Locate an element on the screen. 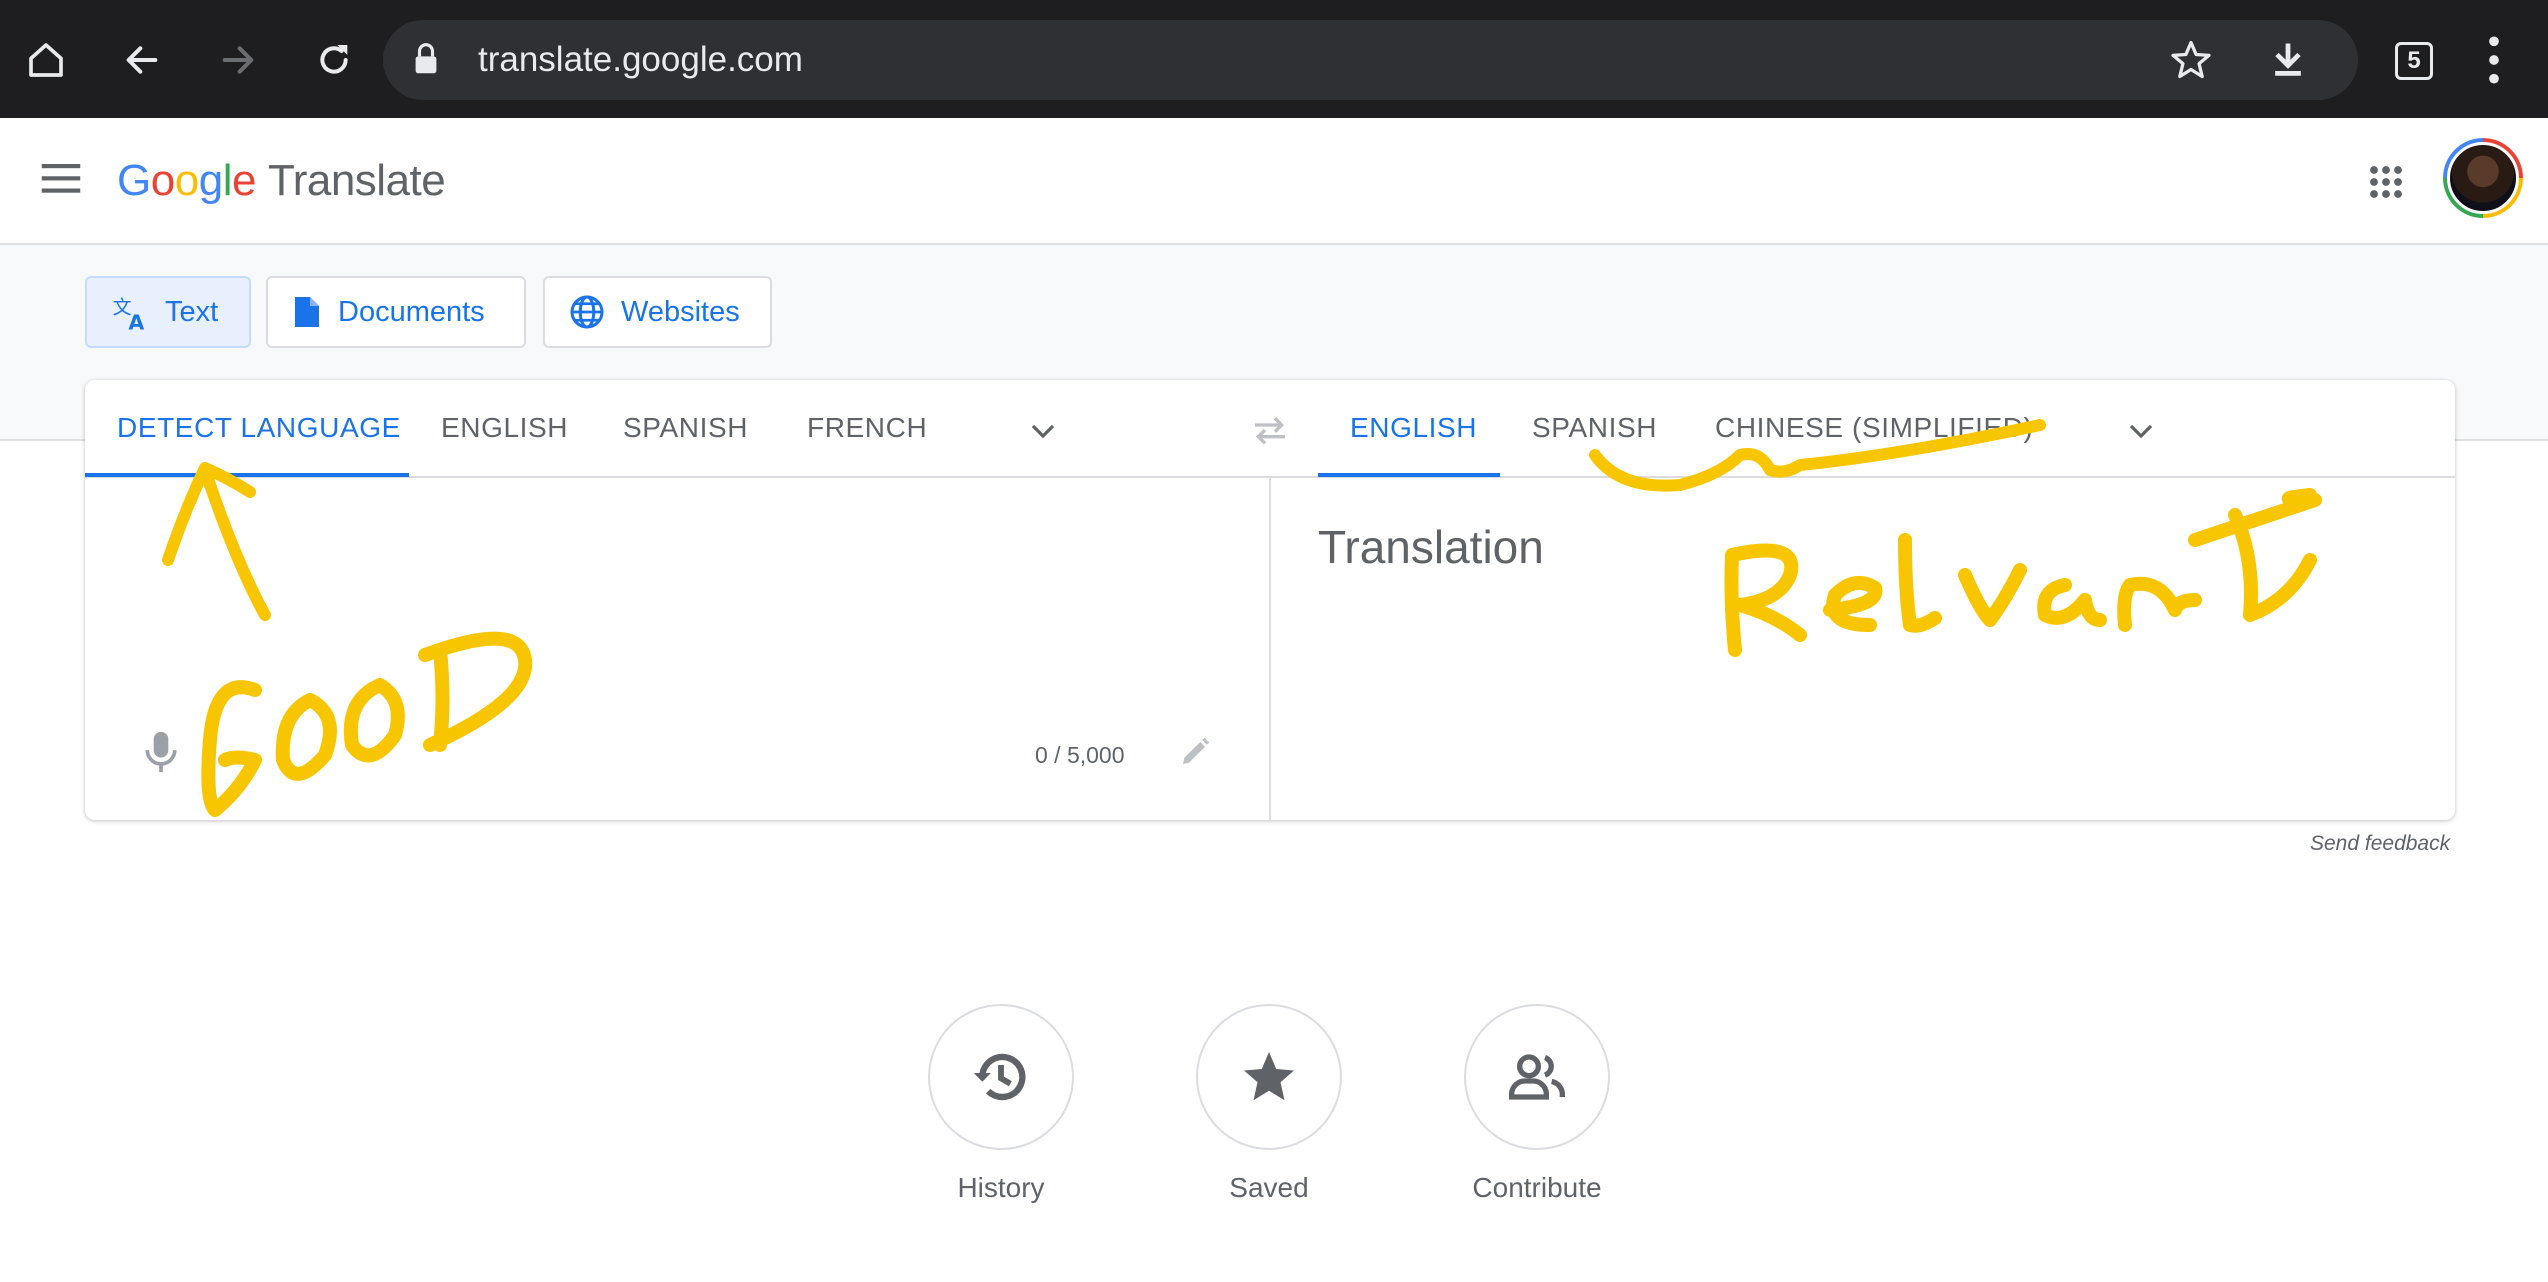 This screenshot has height=1282, width=2548. home-button is located at coordinates (46, 60).